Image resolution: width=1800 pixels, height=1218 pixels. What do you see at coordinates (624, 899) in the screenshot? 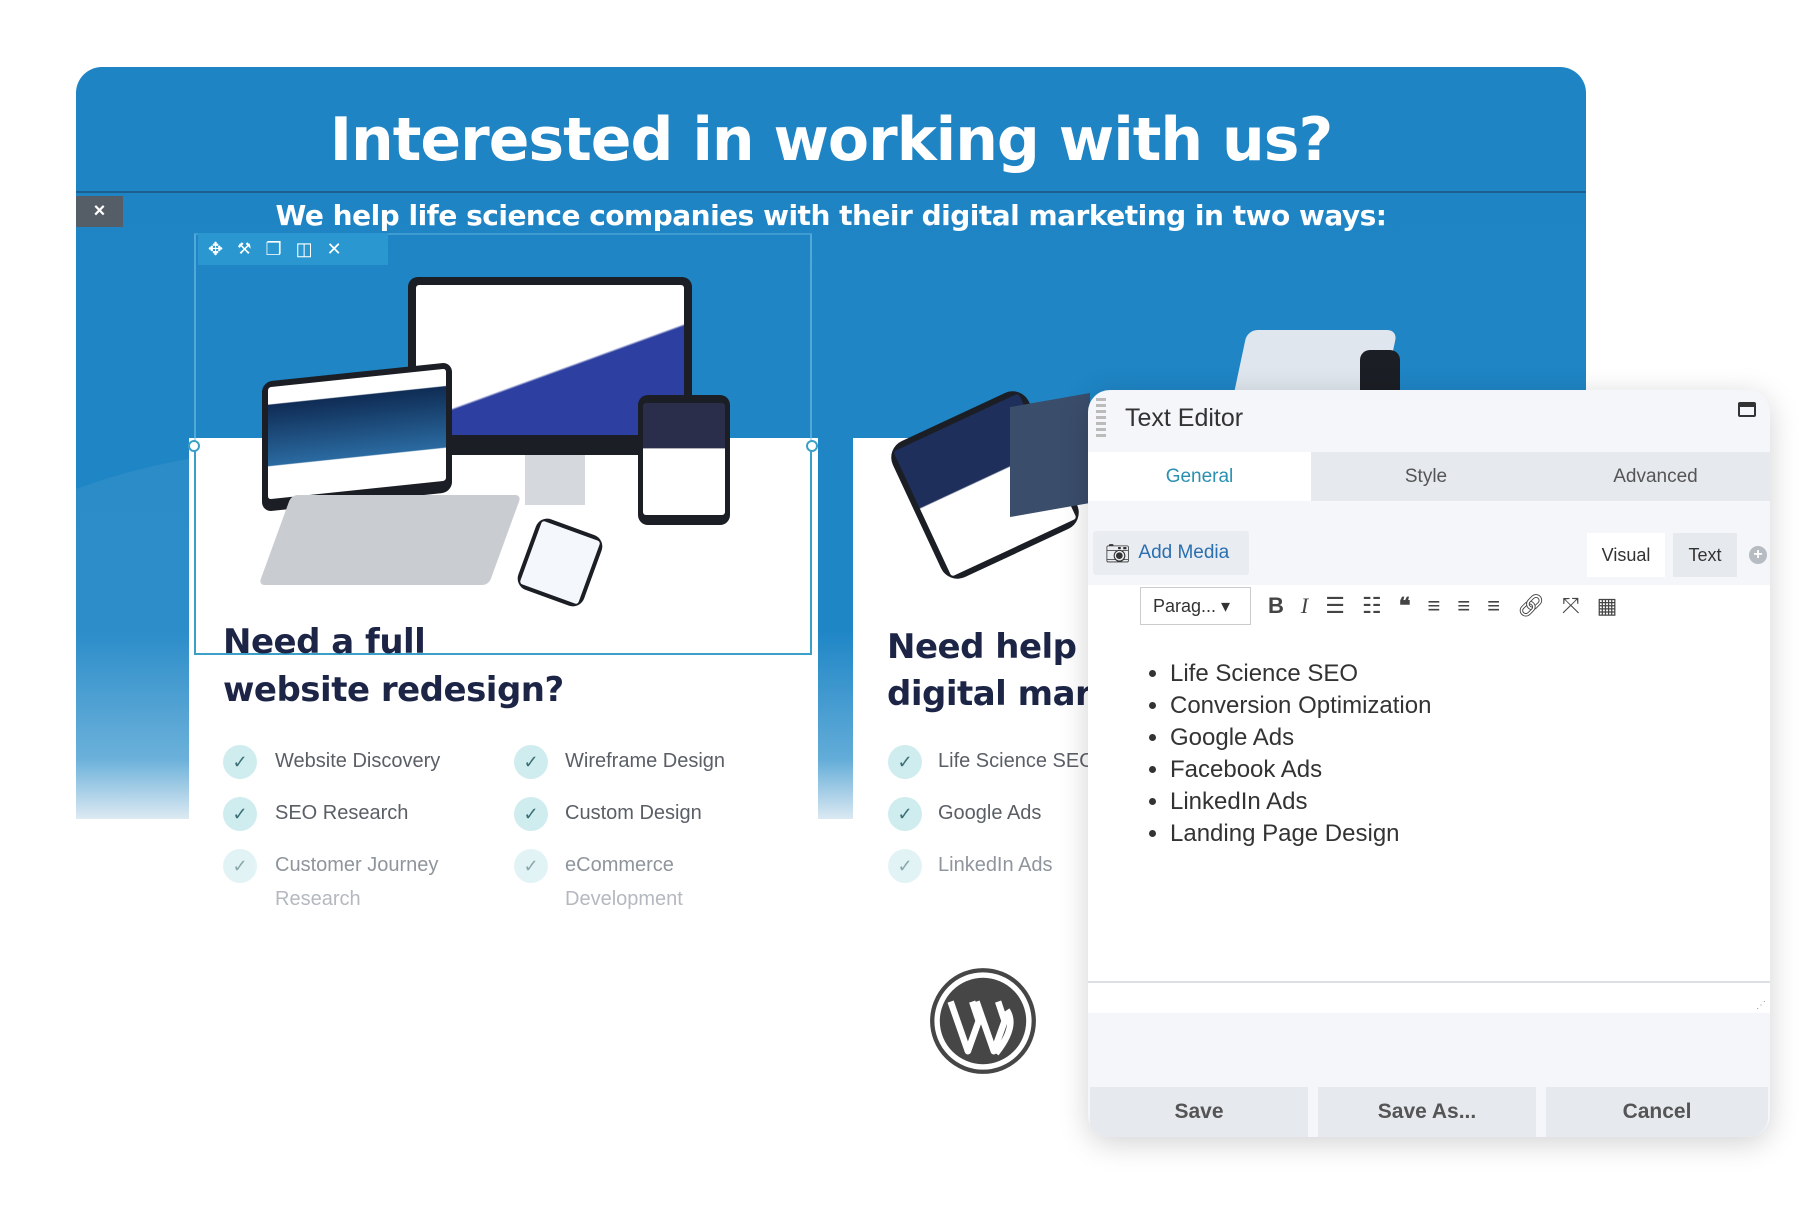
I see `list-item: Development` at bounding box center [624, 899].